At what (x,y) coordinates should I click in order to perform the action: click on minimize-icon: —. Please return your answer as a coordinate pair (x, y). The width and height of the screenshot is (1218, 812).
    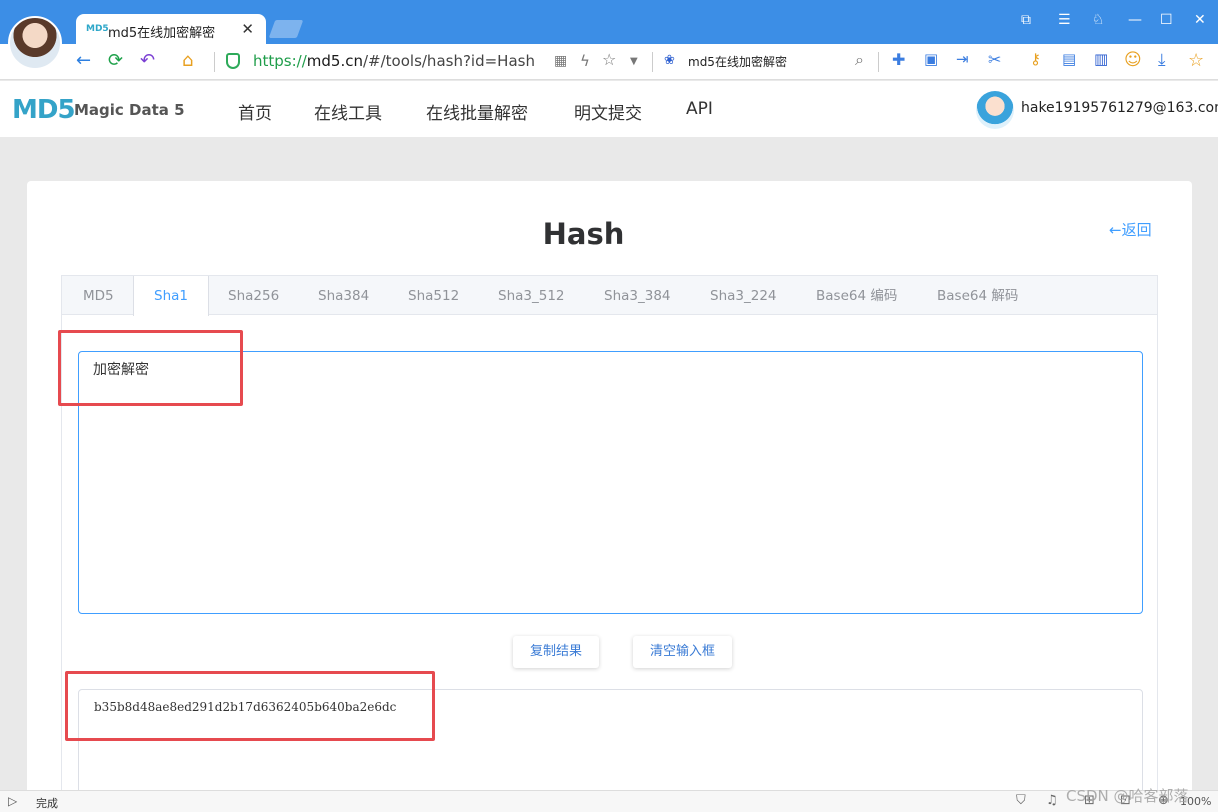
    Looking at the image, I should click on (1135, 20).